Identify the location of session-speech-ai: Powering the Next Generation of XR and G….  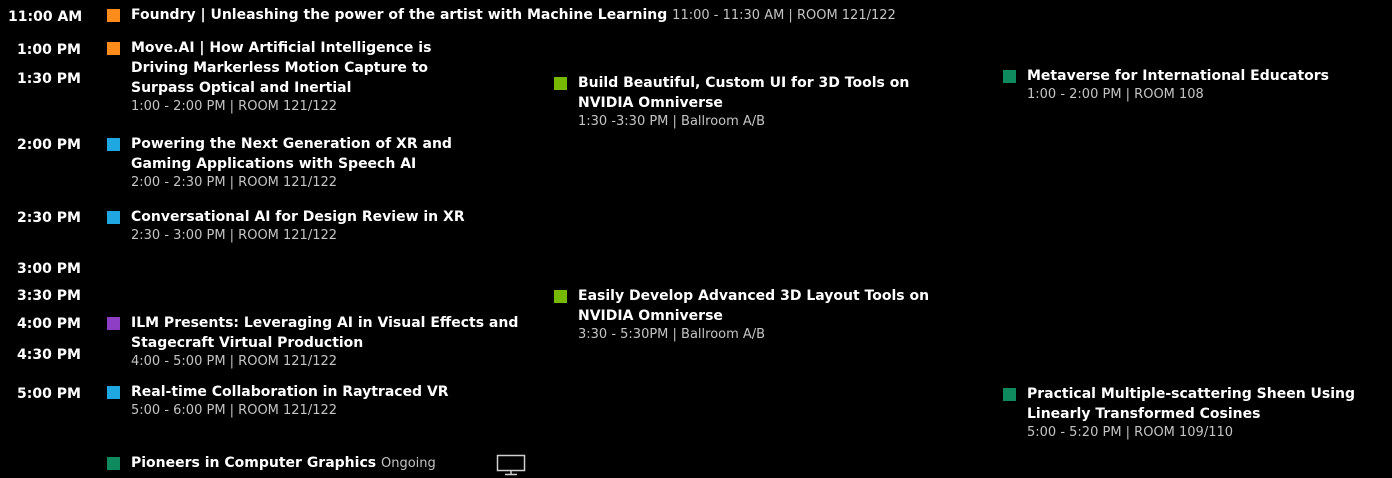
(297, 163).